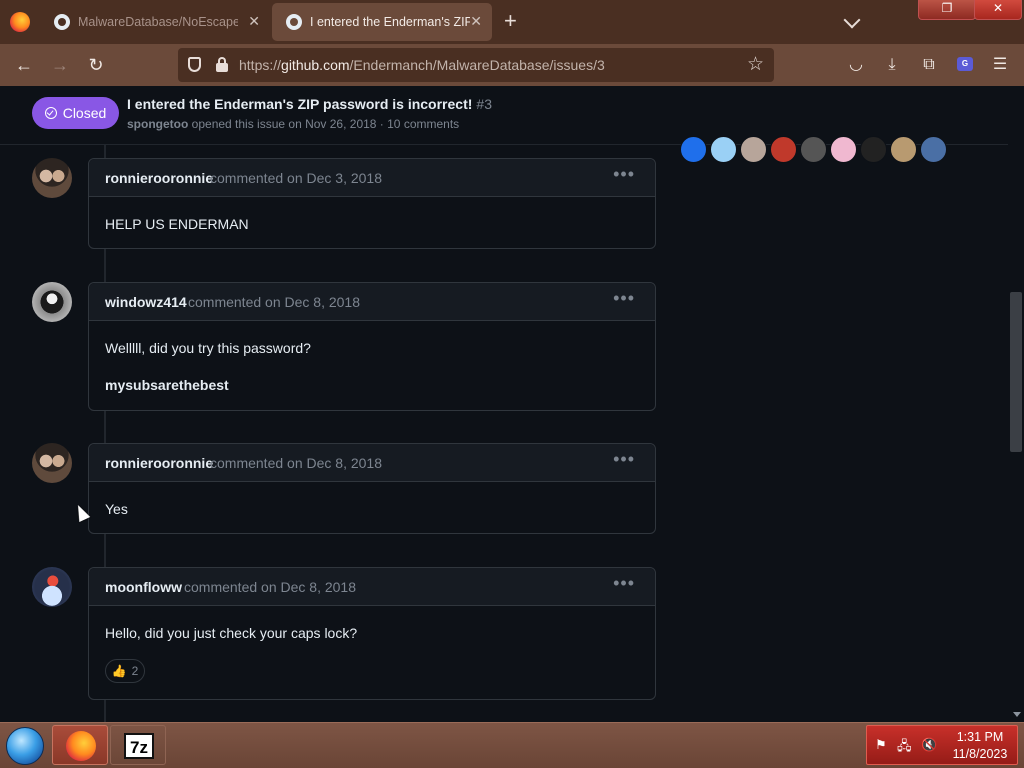 Image resolution: width=1024 pixels, height=768 pixels. I want to click on 7zip-icon: 7z, so click(139, 746).